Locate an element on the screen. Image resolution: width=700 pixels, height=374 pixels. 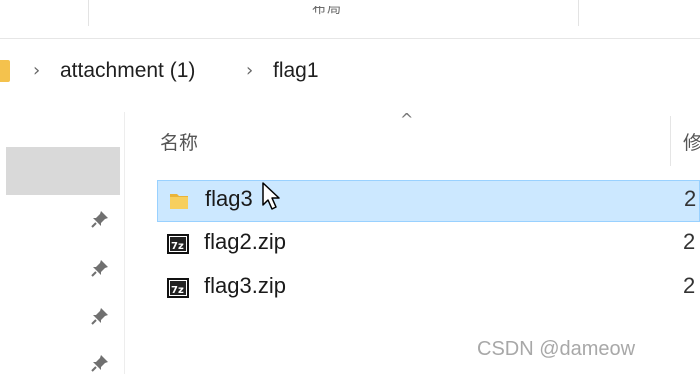
address-bar: › attachment (1) › flag1 is located at coordinates (350, 72).